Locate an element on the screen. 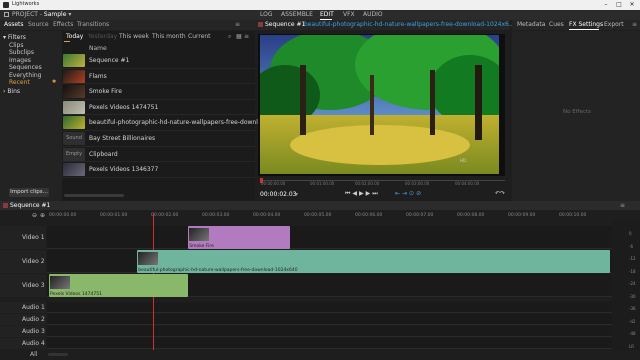  tab-export: Export is located at coordinates (614, 24).